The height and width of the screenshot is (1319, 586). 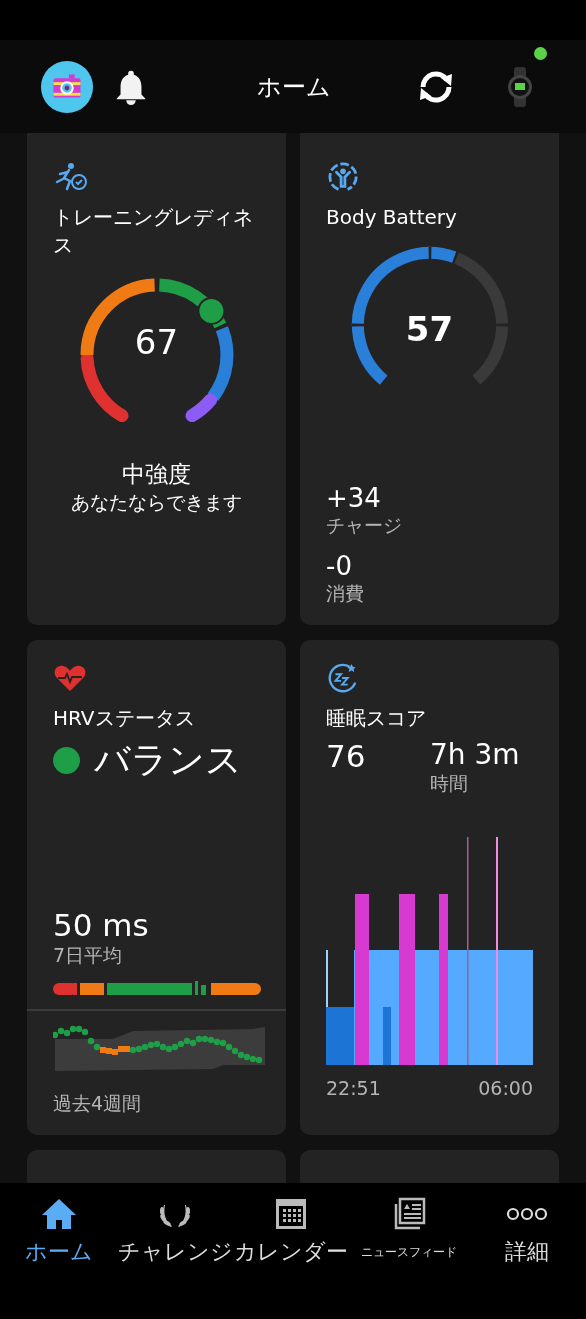 What do you see at coordinates (449, 783) in the screenshot?
I see `duration-label: 時間` at bounding box center [449, 783].